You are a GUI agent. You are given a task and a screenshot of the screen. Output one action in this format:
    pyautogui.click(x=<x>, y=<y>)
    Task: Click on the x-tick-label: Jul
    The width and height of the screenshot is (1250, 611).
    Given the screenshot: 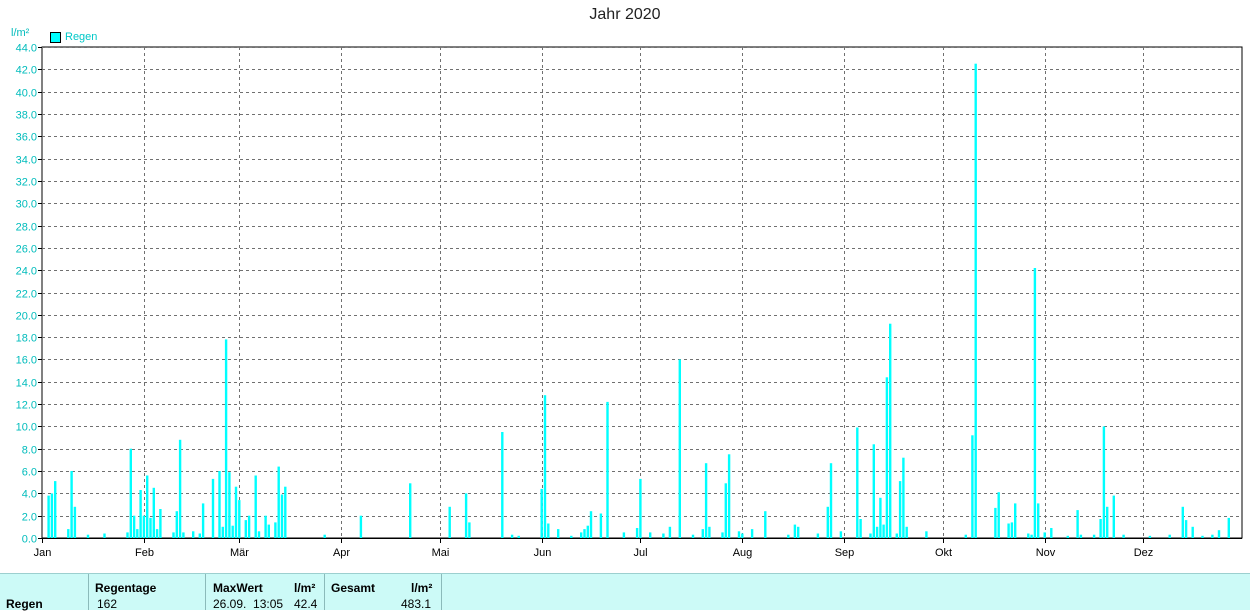 What is the action you would take?
    pyautogui.click(x=640, y=553)
    